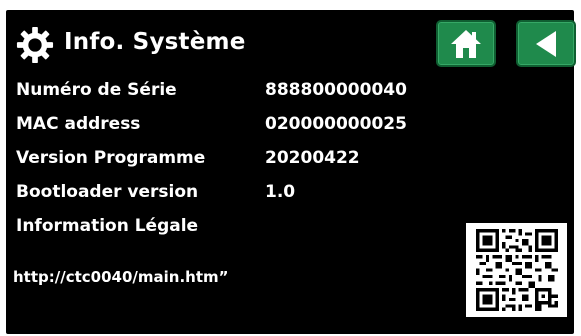  I want to click on back-arrow-icon, so click(546, 43).